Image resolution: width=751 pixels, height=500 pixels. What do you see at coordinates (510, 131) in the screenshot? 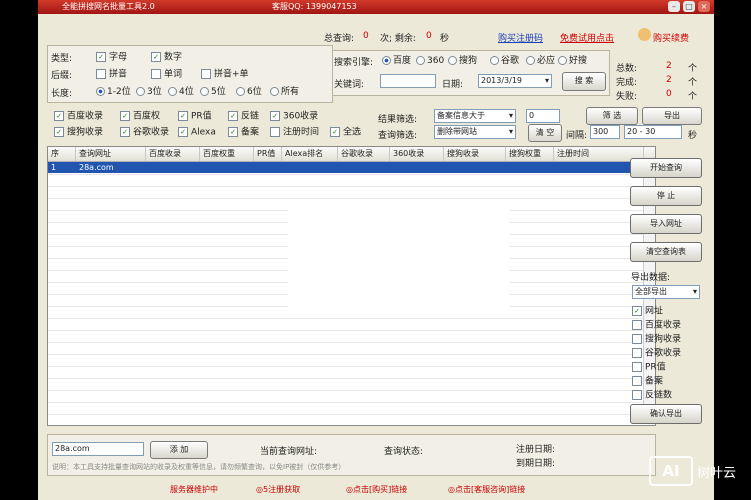
I see `chevron-down-icon: ▾` at bounding box center [510, 131].